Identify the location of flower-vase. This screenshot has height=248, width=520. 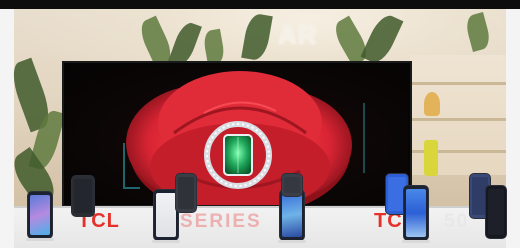
(432, 104).